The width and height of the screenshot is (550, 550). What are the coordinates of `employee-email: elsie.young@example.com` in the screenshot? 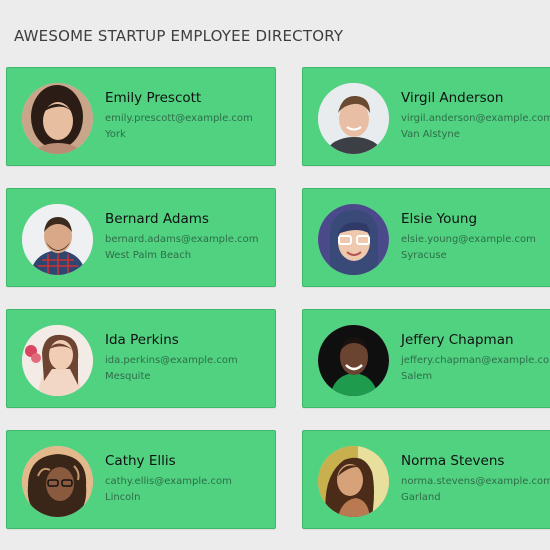 It's located at (468, 239).